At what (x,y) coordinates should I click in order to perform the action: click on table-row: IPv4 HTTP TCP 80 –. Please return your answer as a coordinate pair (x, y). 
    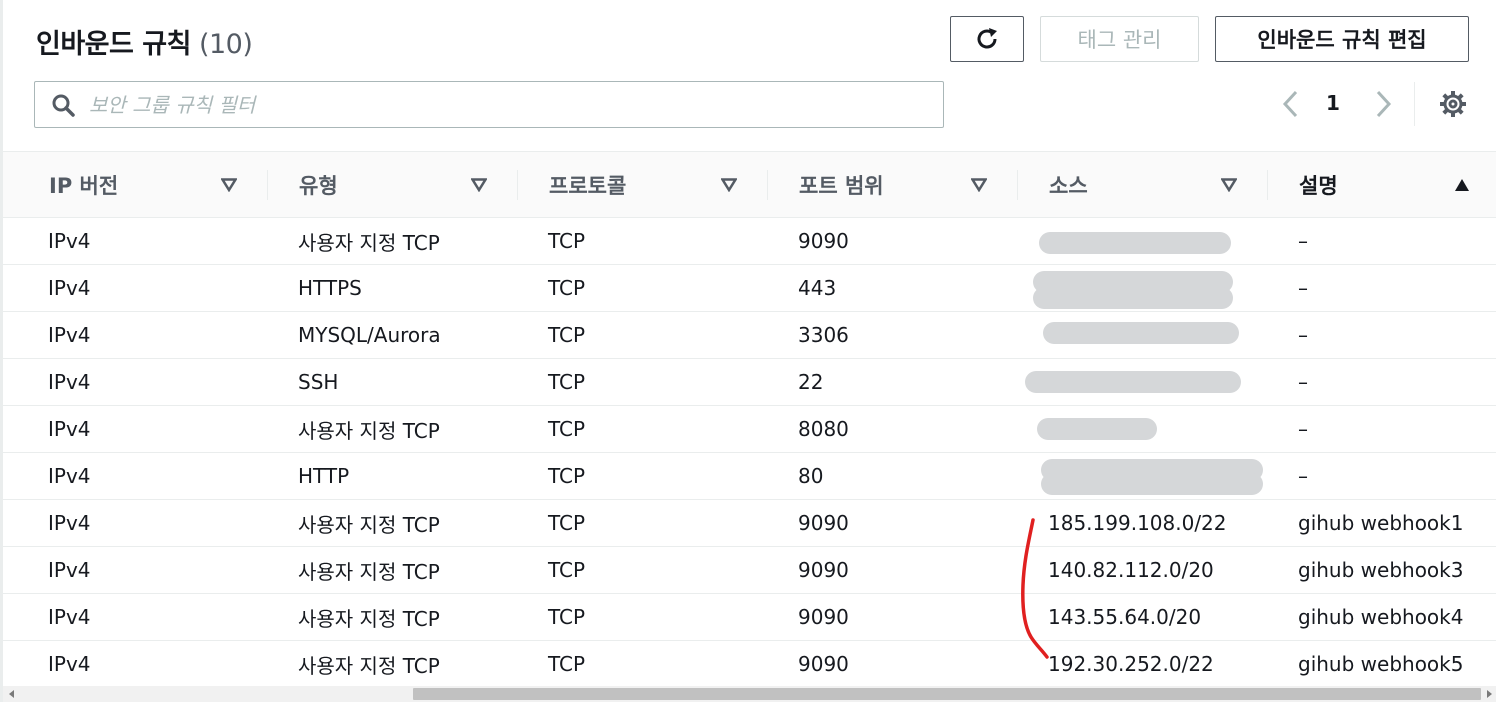
    Looking at the image, I should click on (749, 476).